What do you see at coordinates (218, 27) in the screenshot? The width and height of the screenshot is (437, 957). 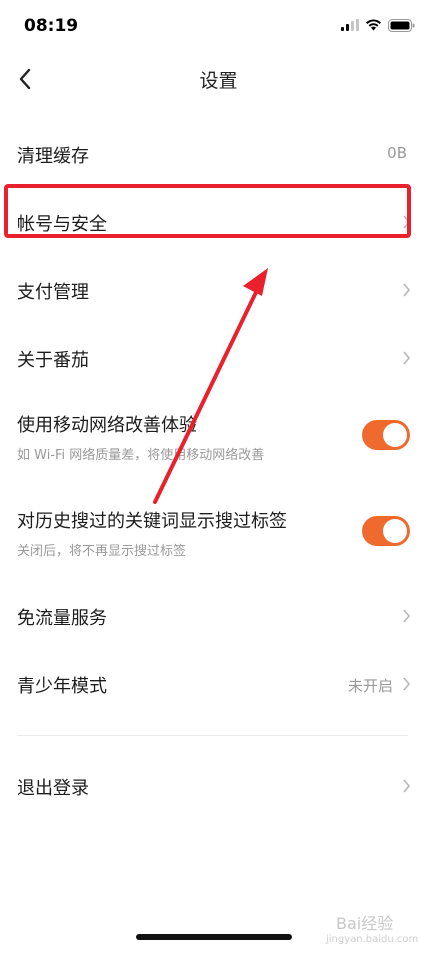 I see `status-bar: 08:19` at bounding box center [218, 27].